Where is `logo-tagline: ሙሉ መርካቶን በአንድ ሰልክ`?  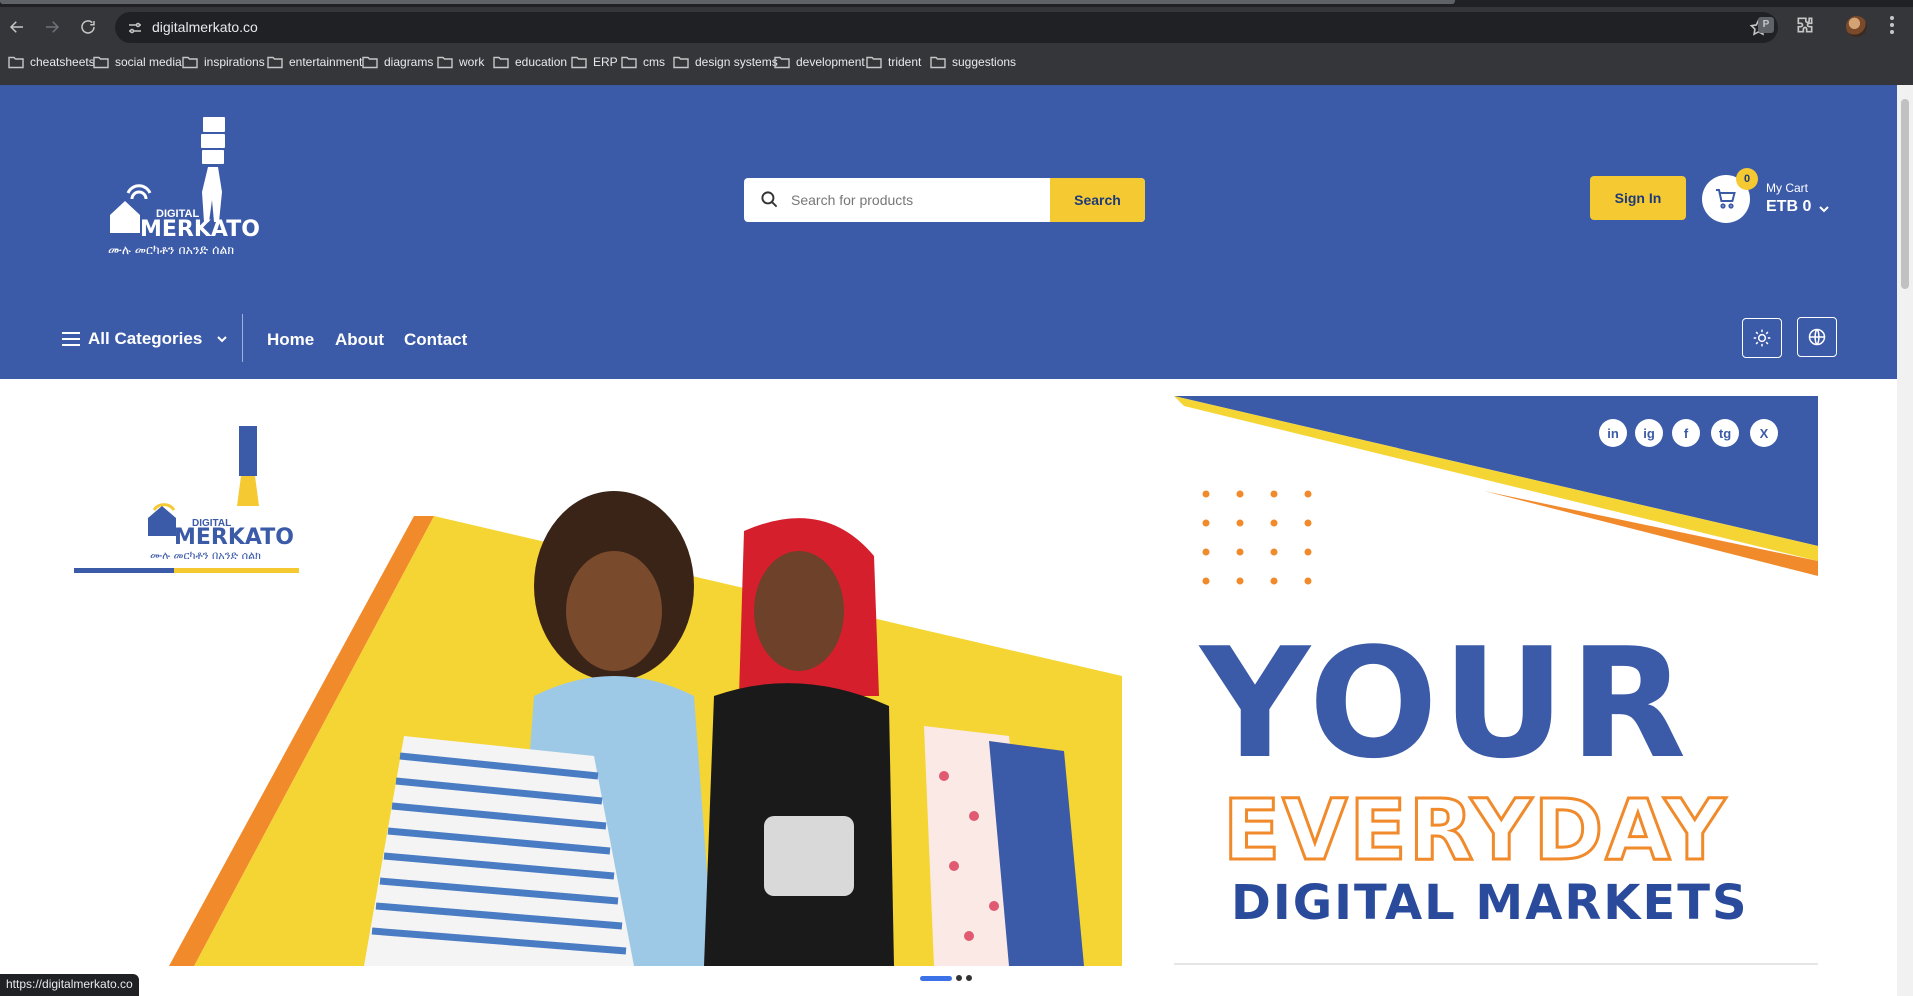
logo-tagline: ሙሉ መርካቶን በአንድ ሰልክ is located at coordinates (171, 249).